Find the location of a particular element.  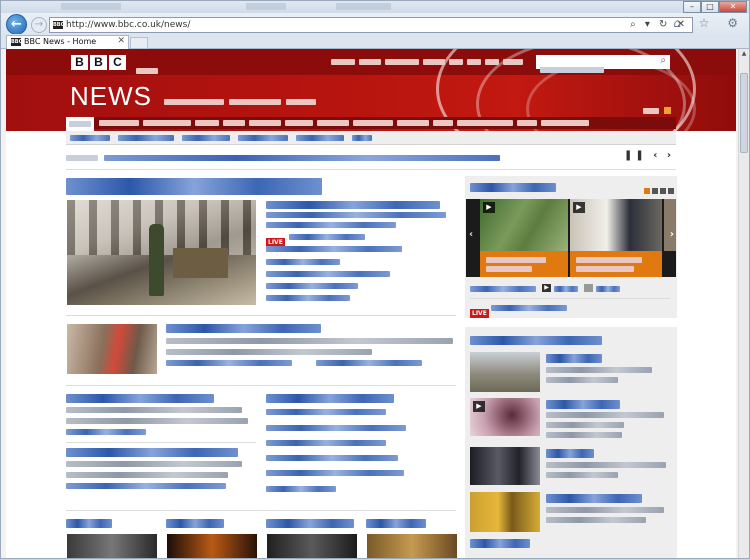

global-nav-item is located at coordinates (147, 68).